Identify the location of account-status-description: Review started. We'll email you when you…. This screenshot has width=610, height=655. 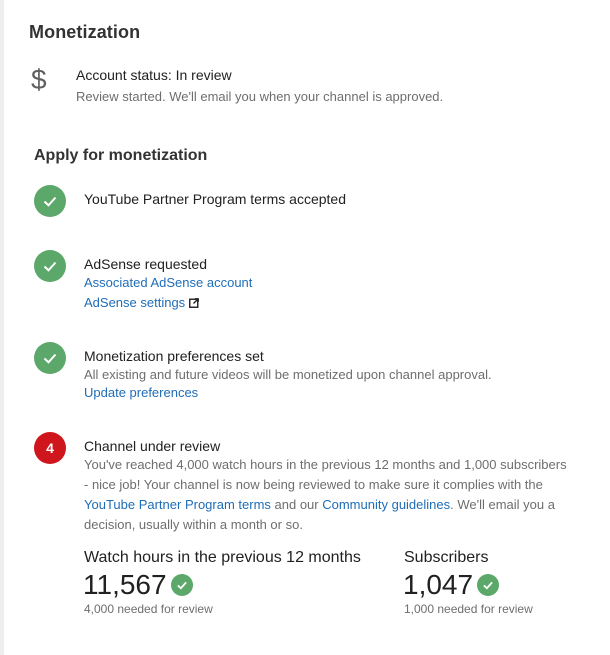
(260, 96).